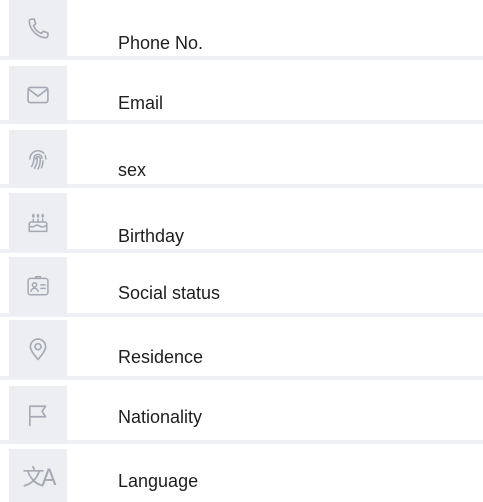  I want to click on field-label: Language, so click(158, 481).